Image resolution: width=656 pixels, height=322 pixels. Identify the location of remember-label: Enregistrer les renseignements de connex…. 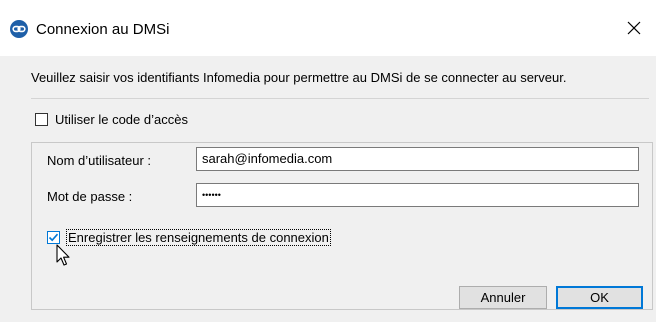
(198, 237).